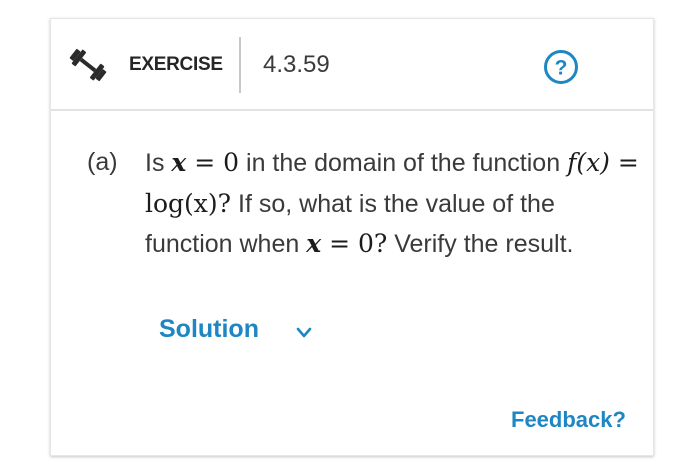  What do you see at coordinates (403, 163) in the screenshot?
I see `problem-text-2: in the domain of the function` at bounding box center [403, 163].